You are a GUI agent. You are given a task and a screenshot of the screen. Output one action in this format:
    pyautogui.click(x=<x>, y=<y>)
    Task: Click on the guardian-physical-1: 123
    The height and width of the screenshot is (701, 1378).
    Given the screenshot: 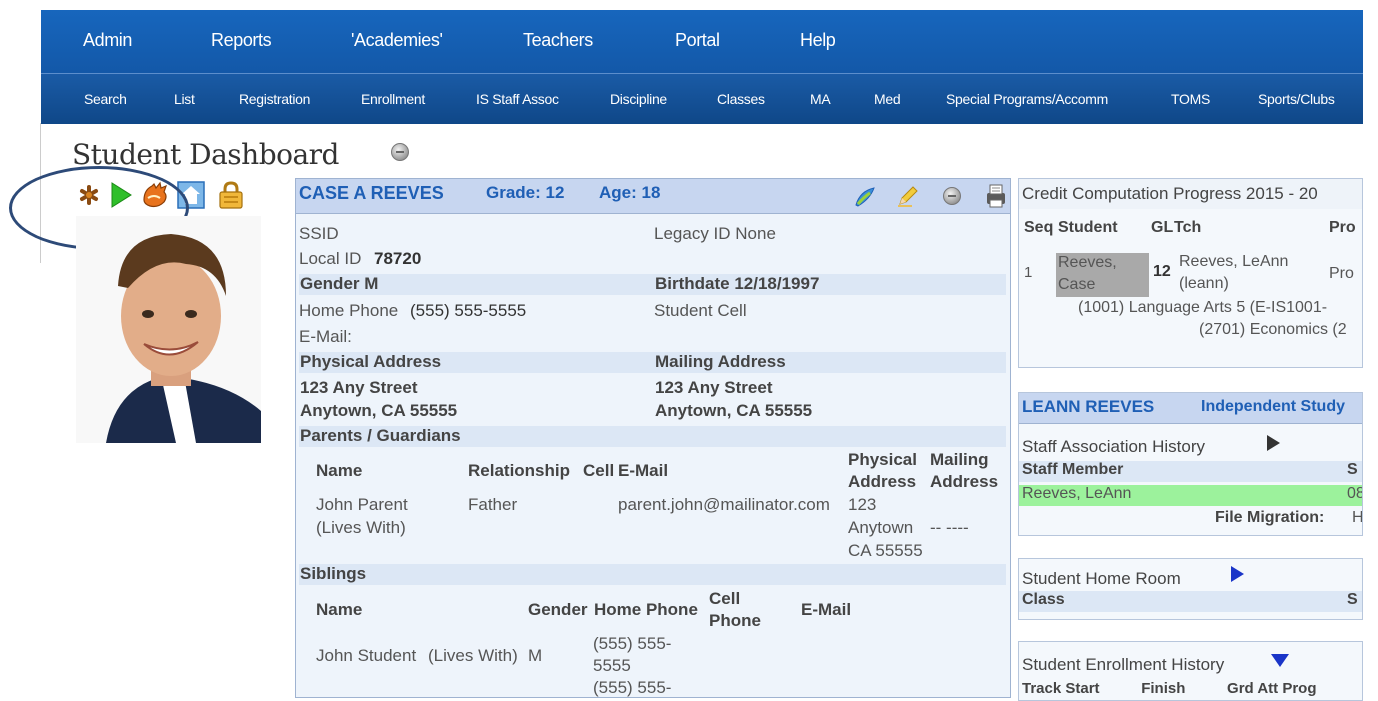 What is the action you would take?
    pyautogui.click(x=862, y=504)
    